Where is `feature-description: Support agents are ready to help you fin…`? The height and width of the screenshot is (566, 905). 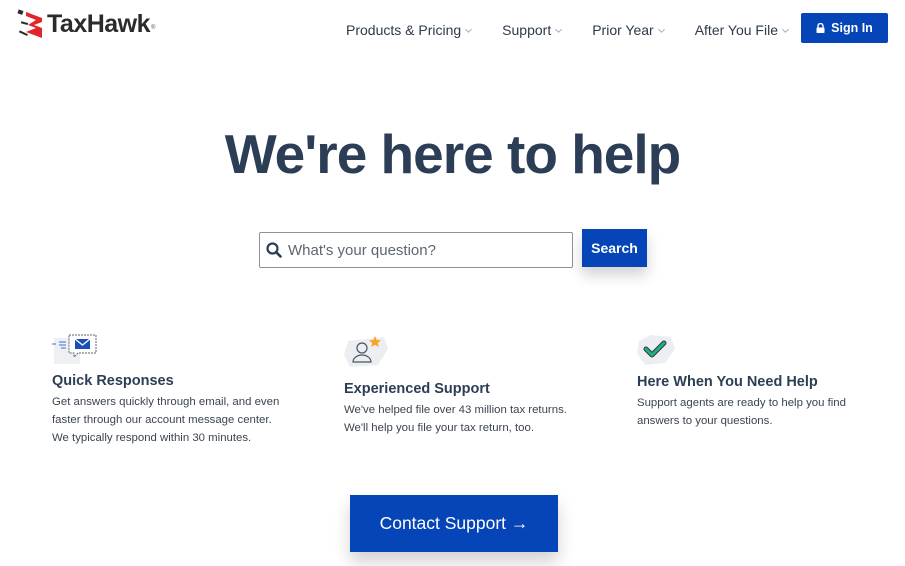 feature-description: Support agents are ready to help you fin… is located at coordinates (741, 412).